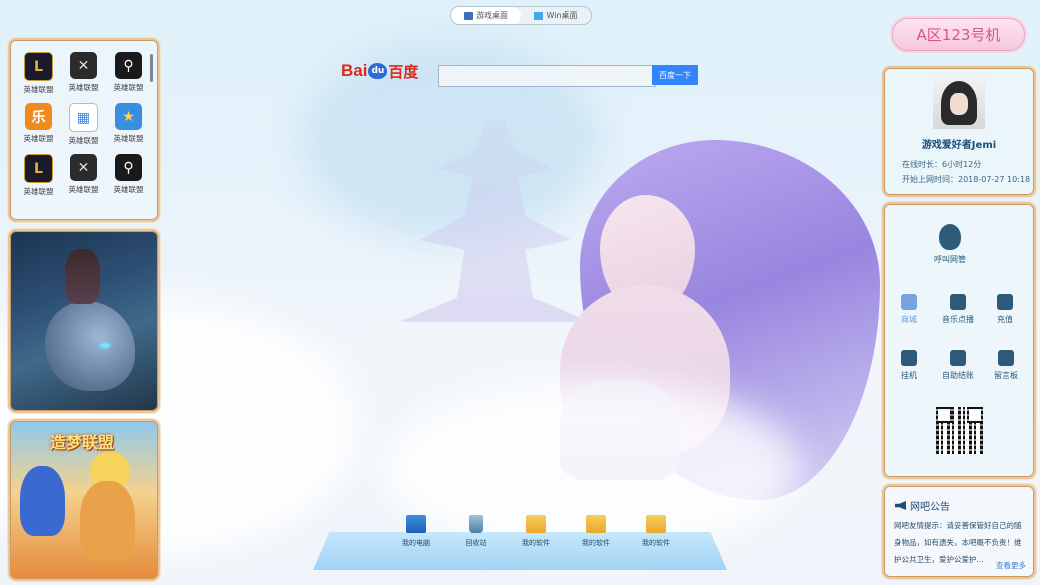 The width and height of the screenshot is (1040, 585). Describe the element at coordinates (909, 302) in the screenshot. I see `basket-icon` at that location.